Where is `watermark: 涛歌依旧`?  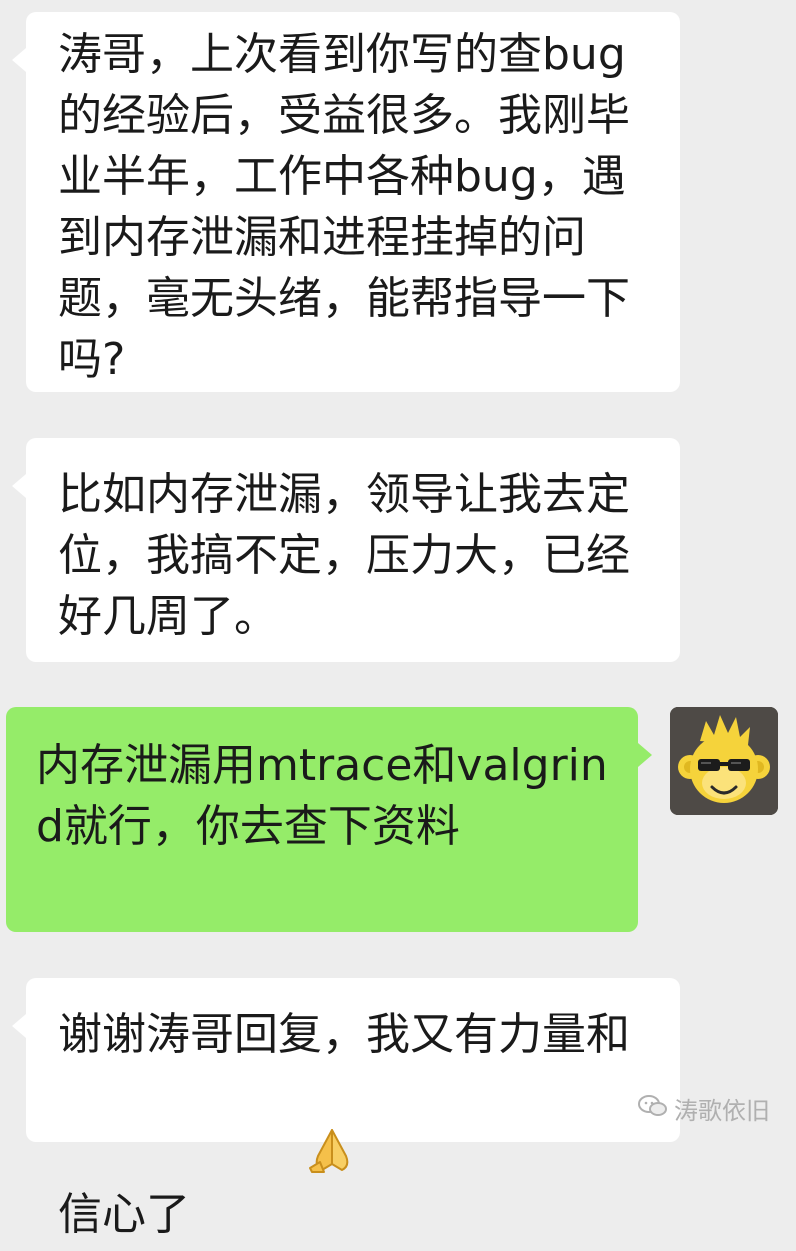
watermark: 涛歌依旧 is located at coordinates (704, 1108).